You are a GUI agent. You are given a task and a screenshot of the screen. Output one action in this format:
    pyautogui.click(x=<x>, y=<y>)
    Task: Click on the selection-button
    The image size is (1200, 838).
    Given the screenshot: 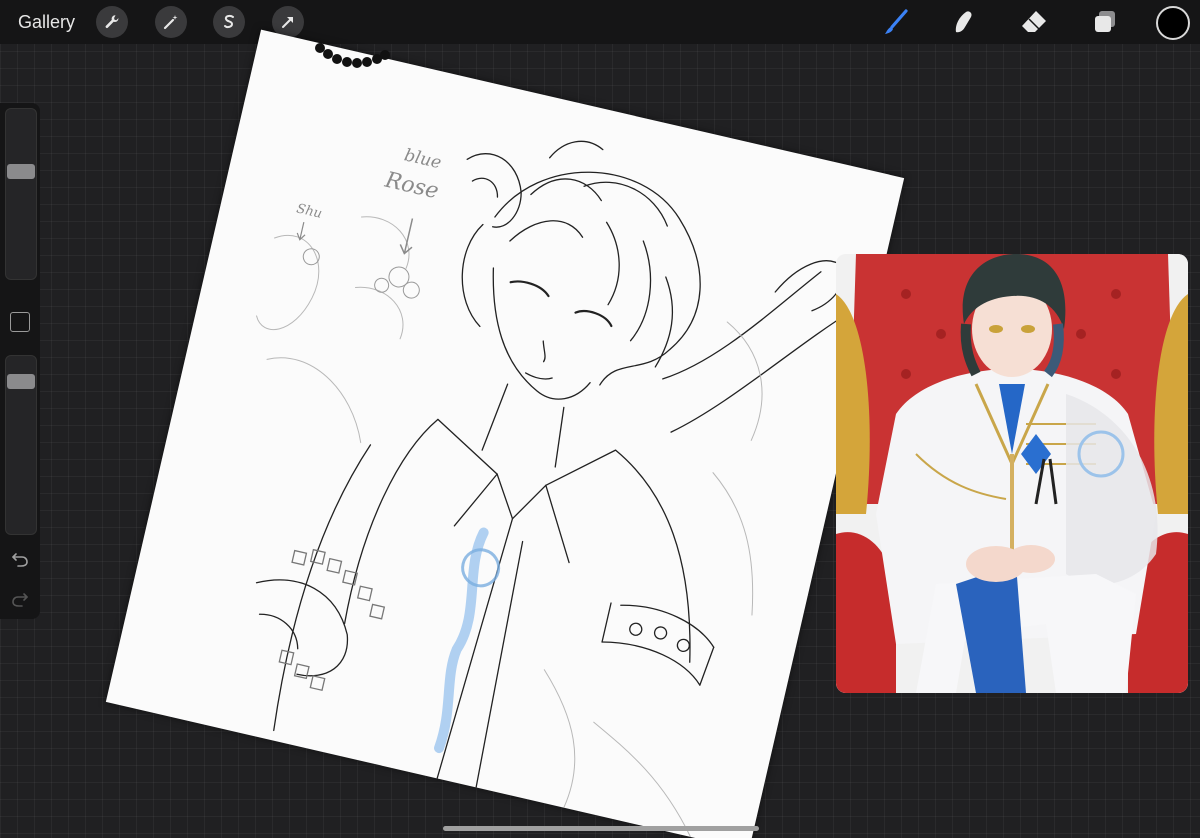 What is the action you would take?
    pyautogui.click(x=229, y=22)
    